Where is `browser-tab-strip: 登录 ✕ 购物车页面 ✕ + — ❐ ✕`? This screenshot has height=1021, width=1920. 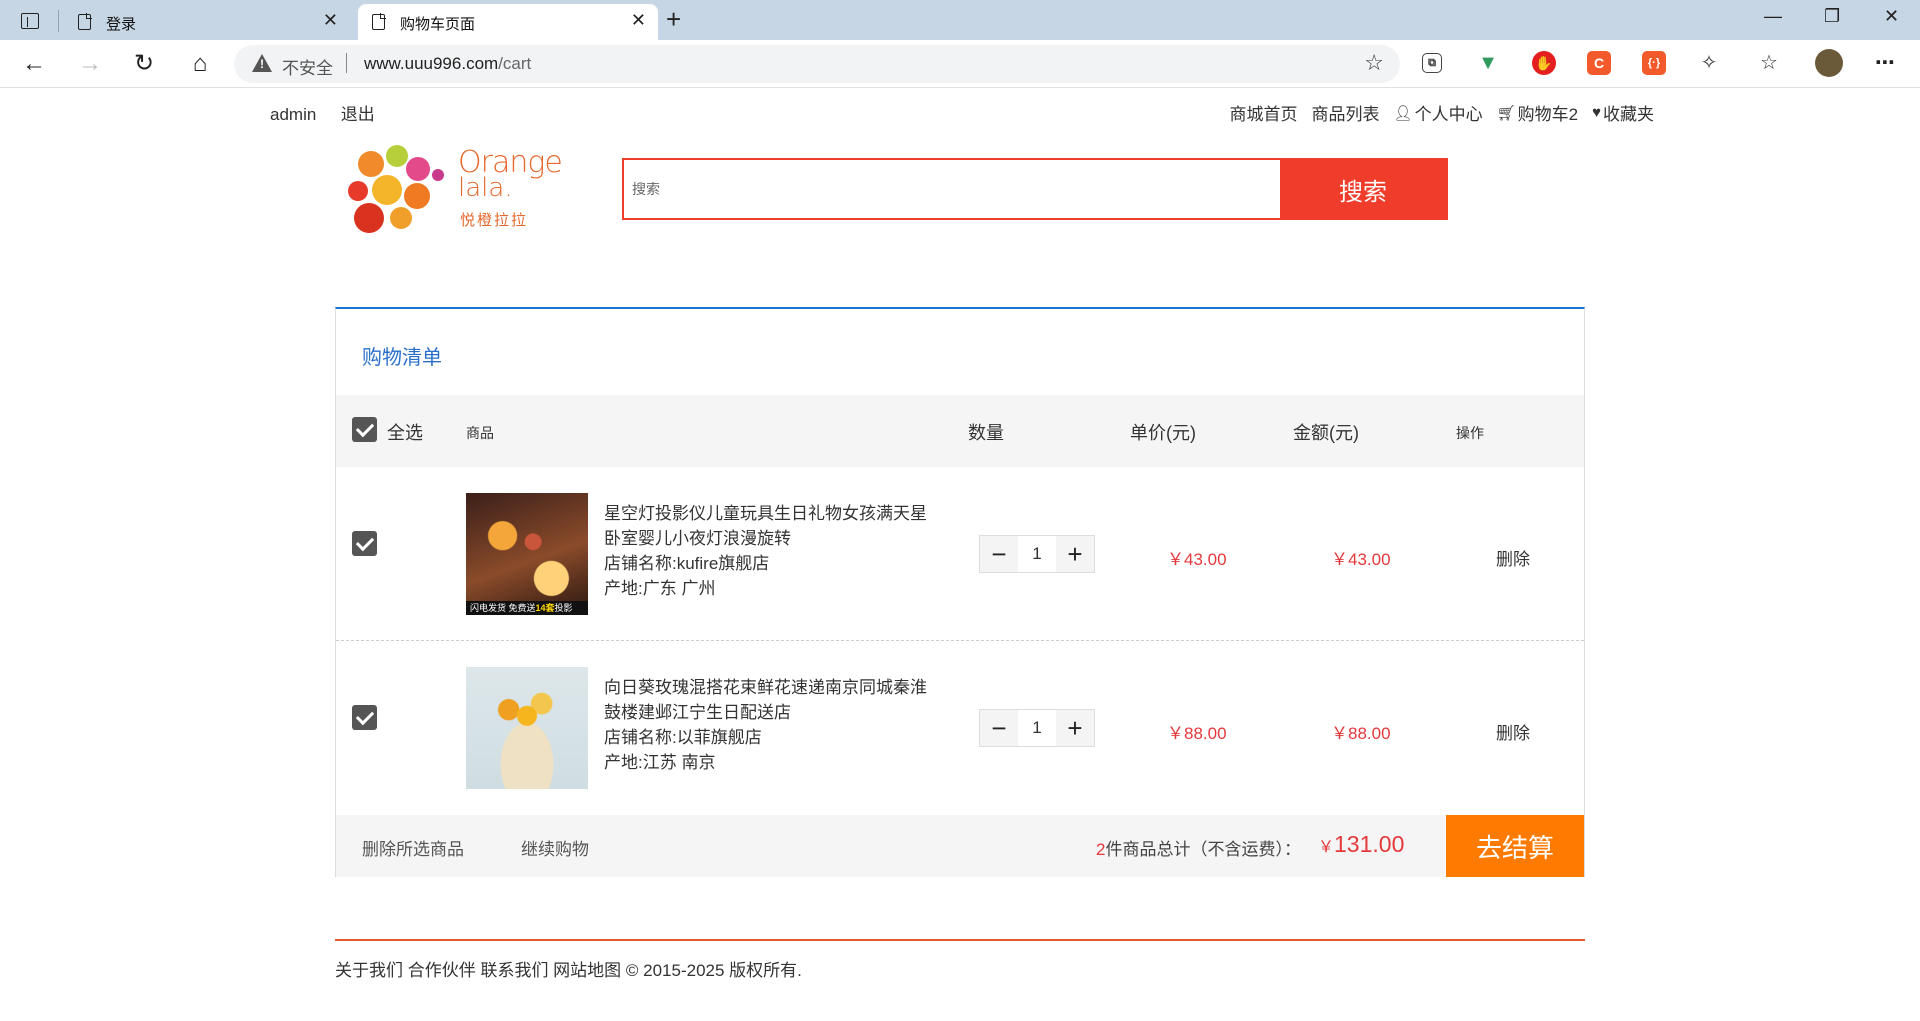
browser-tab-strip: 登录 ✕ 购物车页面 ✕ + — ❐ ✕ is located at coordinates (960, 20).